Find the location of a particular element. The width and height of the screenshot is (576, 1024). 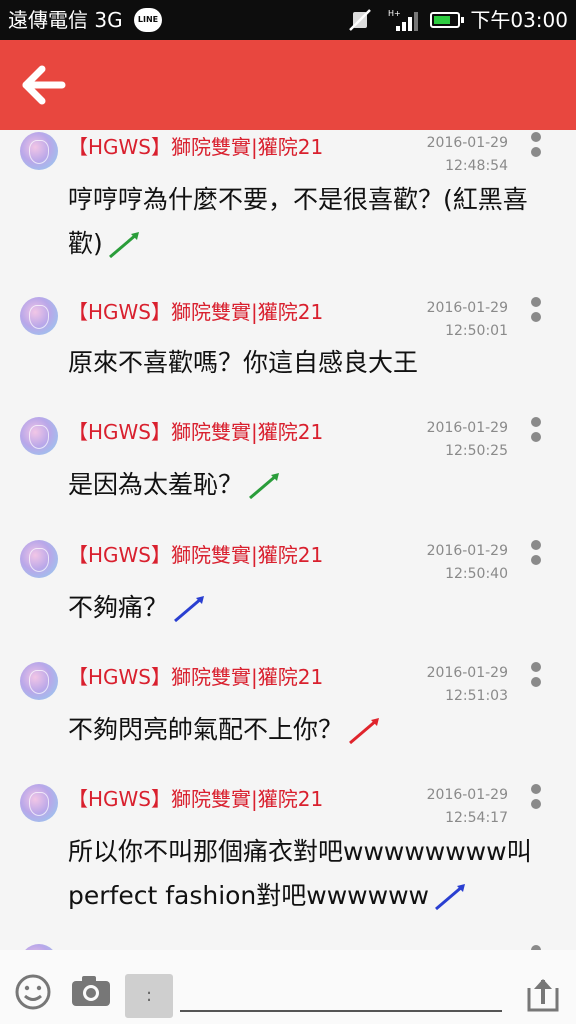

timestamp-time: 12:48:54 is located at coordinates (476, 166).